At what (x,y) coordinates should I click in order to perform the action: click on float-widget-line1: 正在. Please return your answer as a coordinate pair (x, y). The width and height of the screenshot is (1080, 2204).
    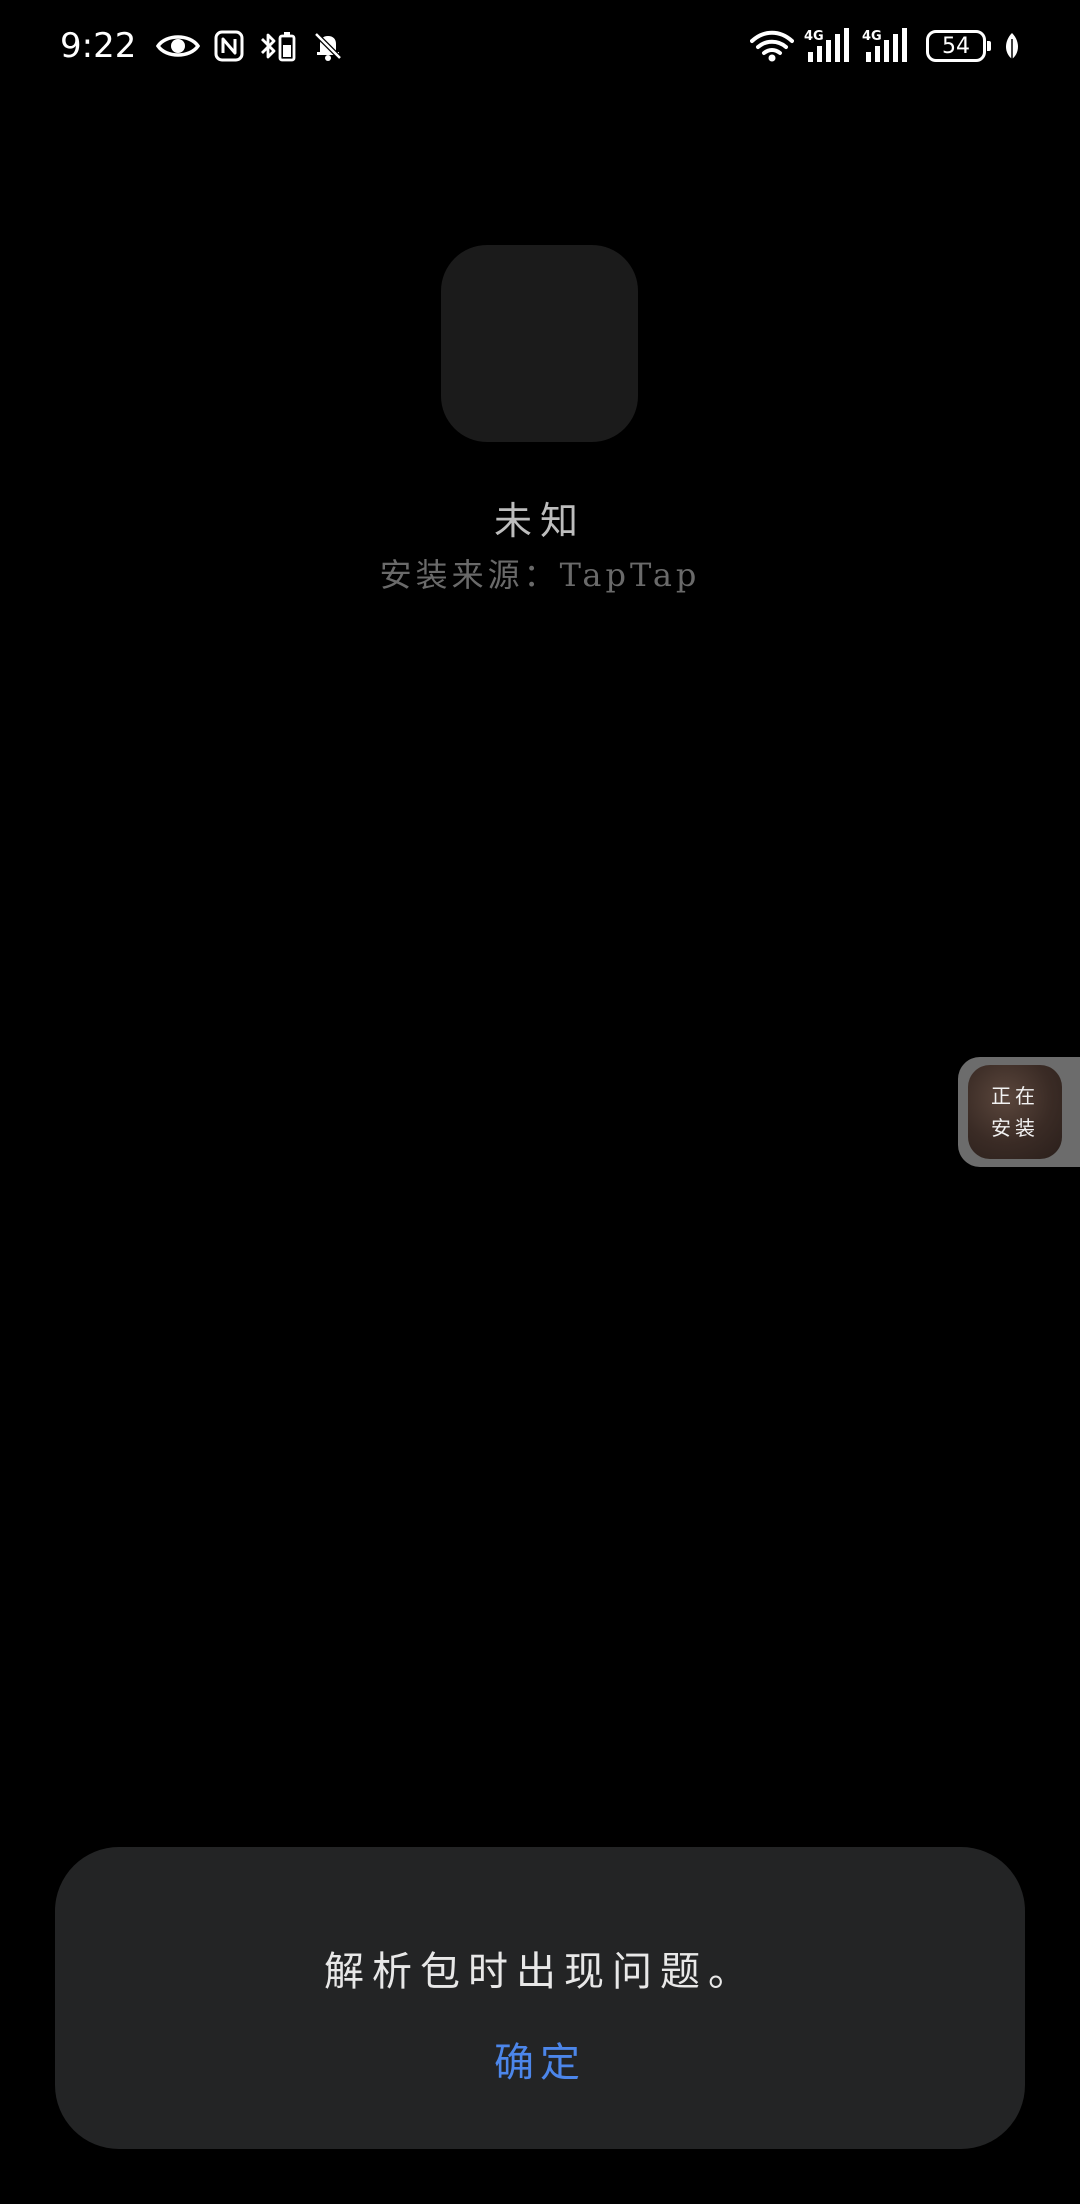
    Looking at the image, I should click on (1015, 1096).